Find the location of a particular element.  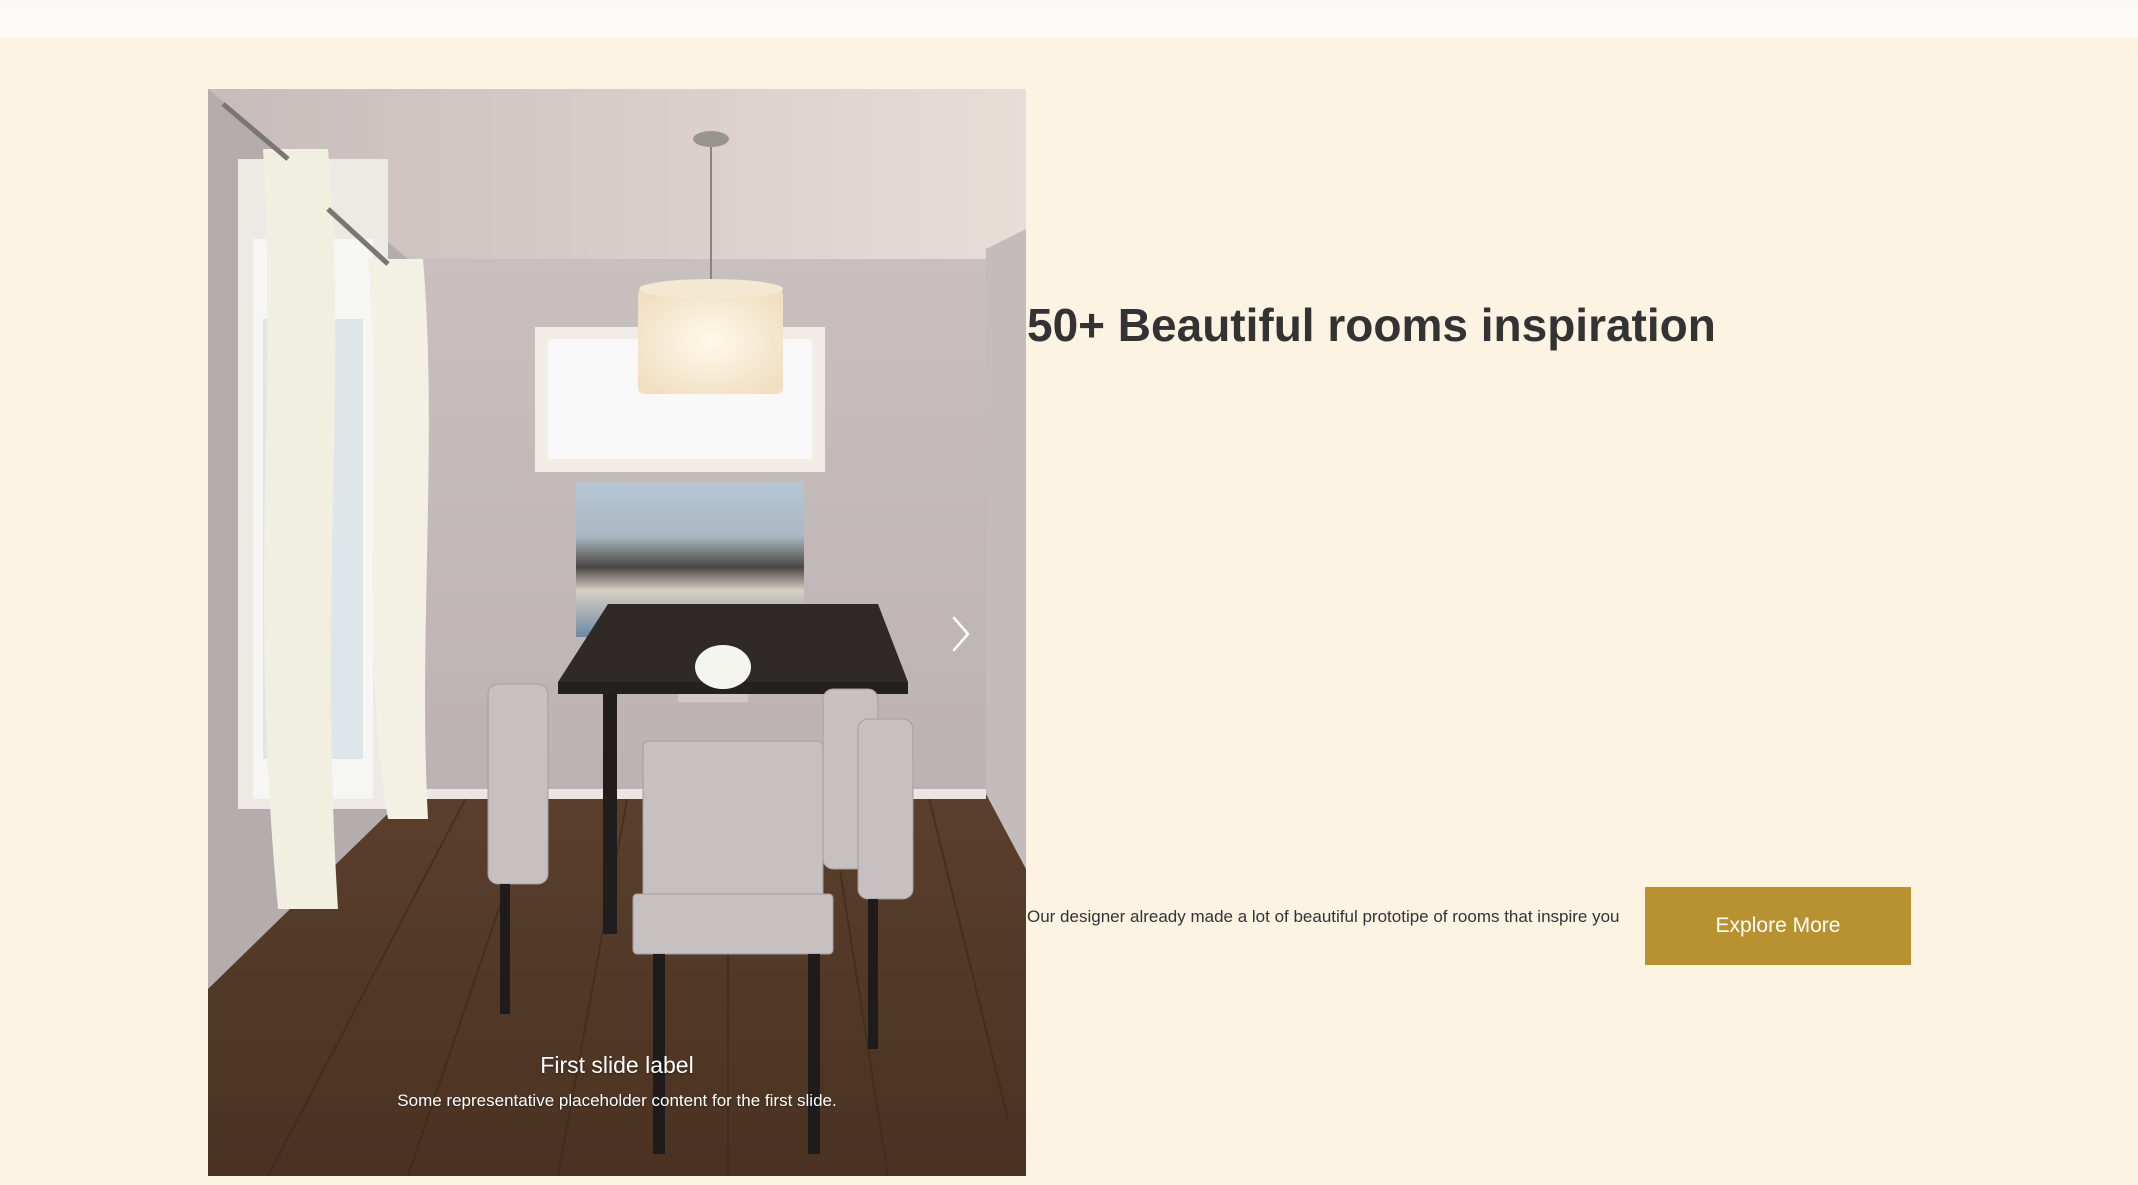

chevron-right-icon is located at coordinates (961, 634).